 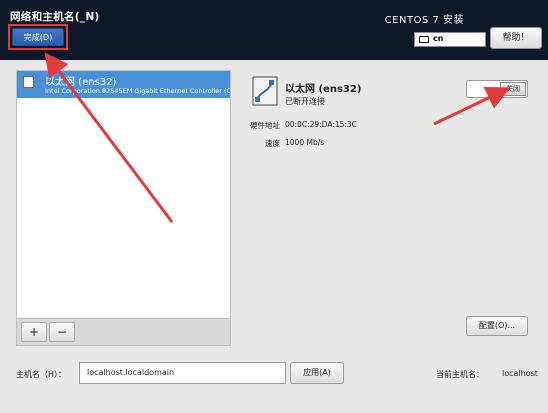 What do you see at coordinates (460, 374) in the screenshot?
I see `current-hostname-label: 当前主机名：` at bounding box center [460, 374].